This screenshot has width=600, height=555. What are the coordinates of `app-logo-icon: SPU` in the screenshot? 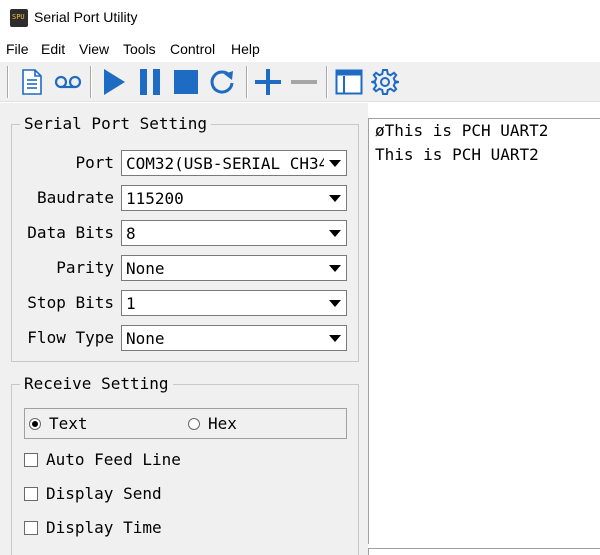 It's located at (19, 18).